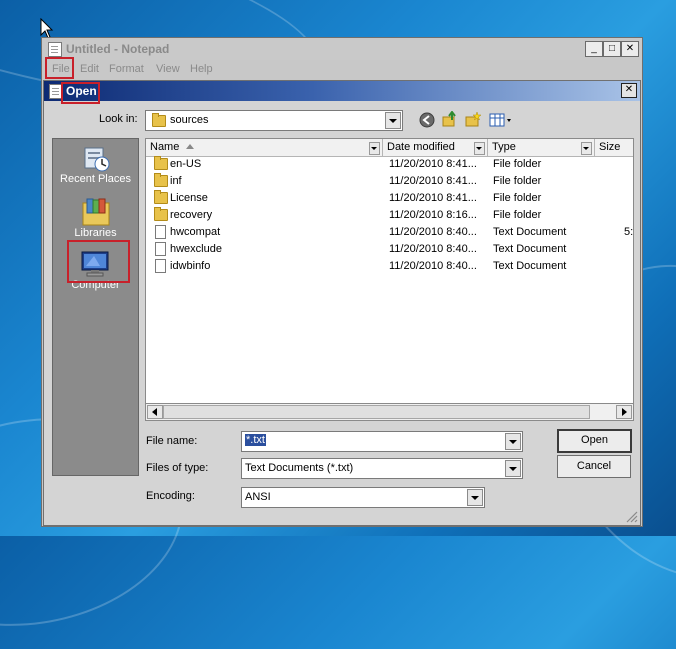 This screenshot has width=676, height=649. I want to click on open-dialog-title-bar: Open ✕, so click(342, 91).